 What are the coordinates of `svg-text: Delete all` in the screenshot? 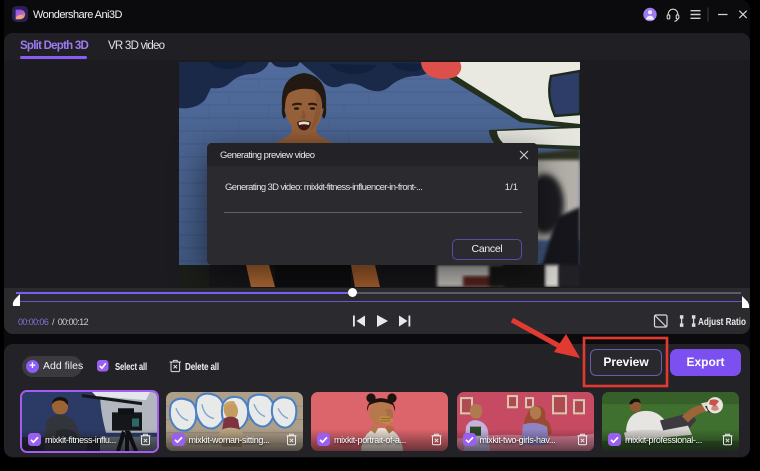 It's located at (202, 367).